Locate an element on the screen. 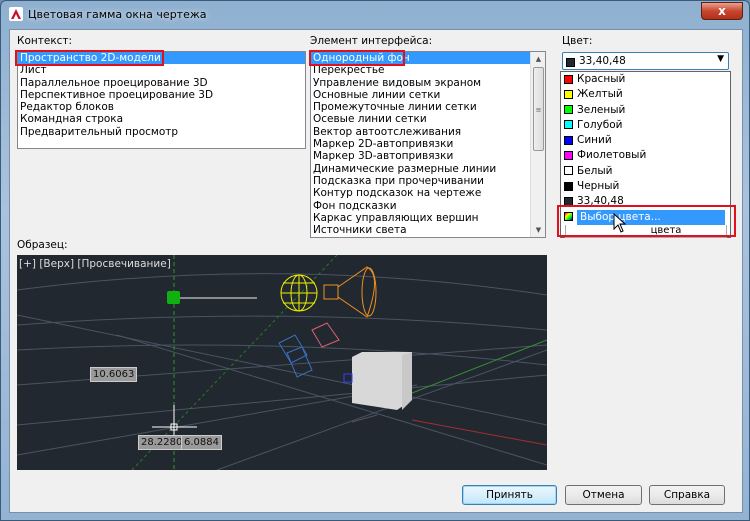 The height and width of the screenshot is (521, 750). coordinate-y-tooltip: 6.0884 is located at coordinates (201, 442).